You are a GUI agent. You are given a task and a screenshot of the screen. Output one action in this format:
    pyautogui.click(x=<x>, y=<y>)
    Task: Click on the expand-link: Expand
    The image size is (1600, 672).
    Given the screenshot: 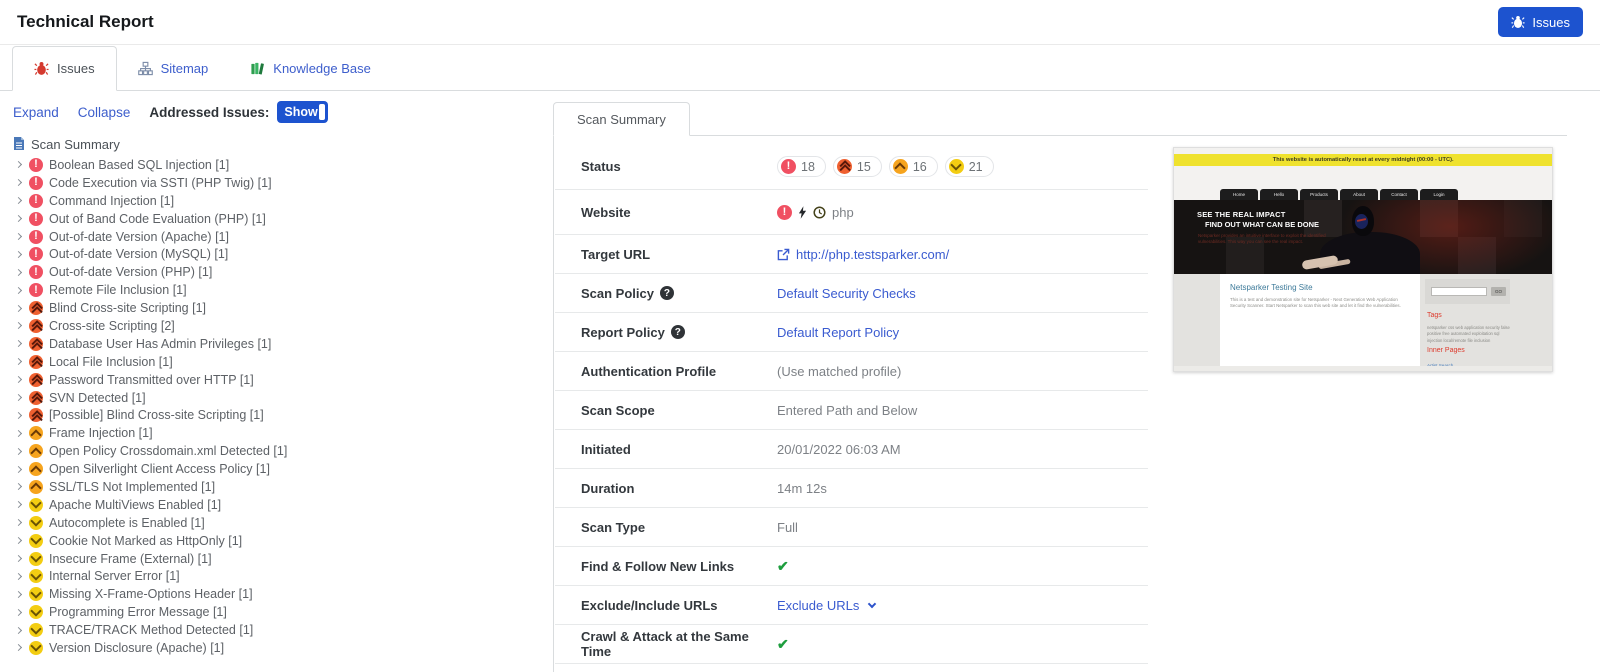 What is the action you would take?
    pyautogui.click(x=36, y=112)
    